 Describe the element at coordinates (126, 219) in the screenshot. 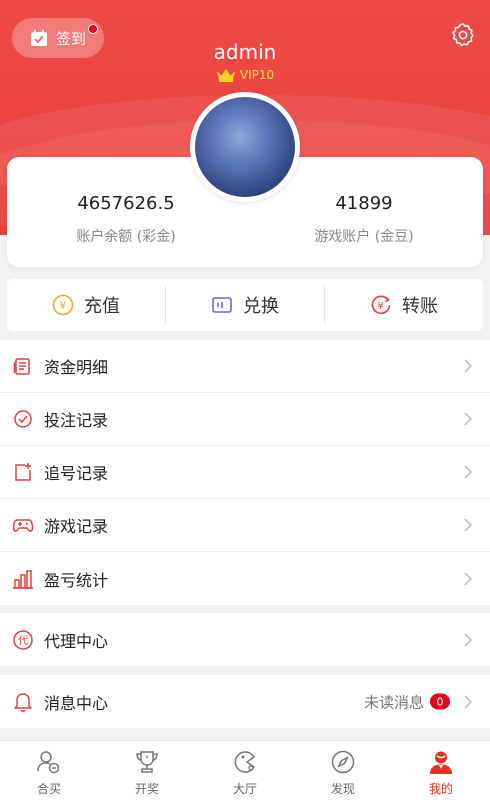

I see `account-balance: 4657626.5 账户余额 (彩金)` at that location.